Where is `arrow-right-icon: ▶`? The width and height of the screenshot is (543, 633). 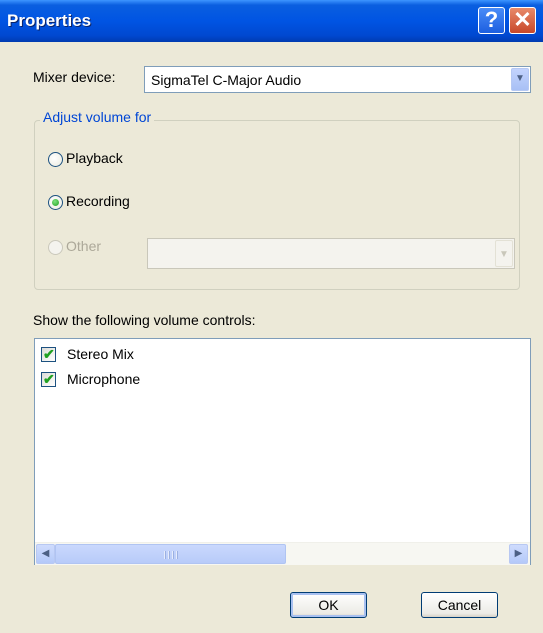 arrow-right-icon: ▶ is located at coordinates (518, 553).